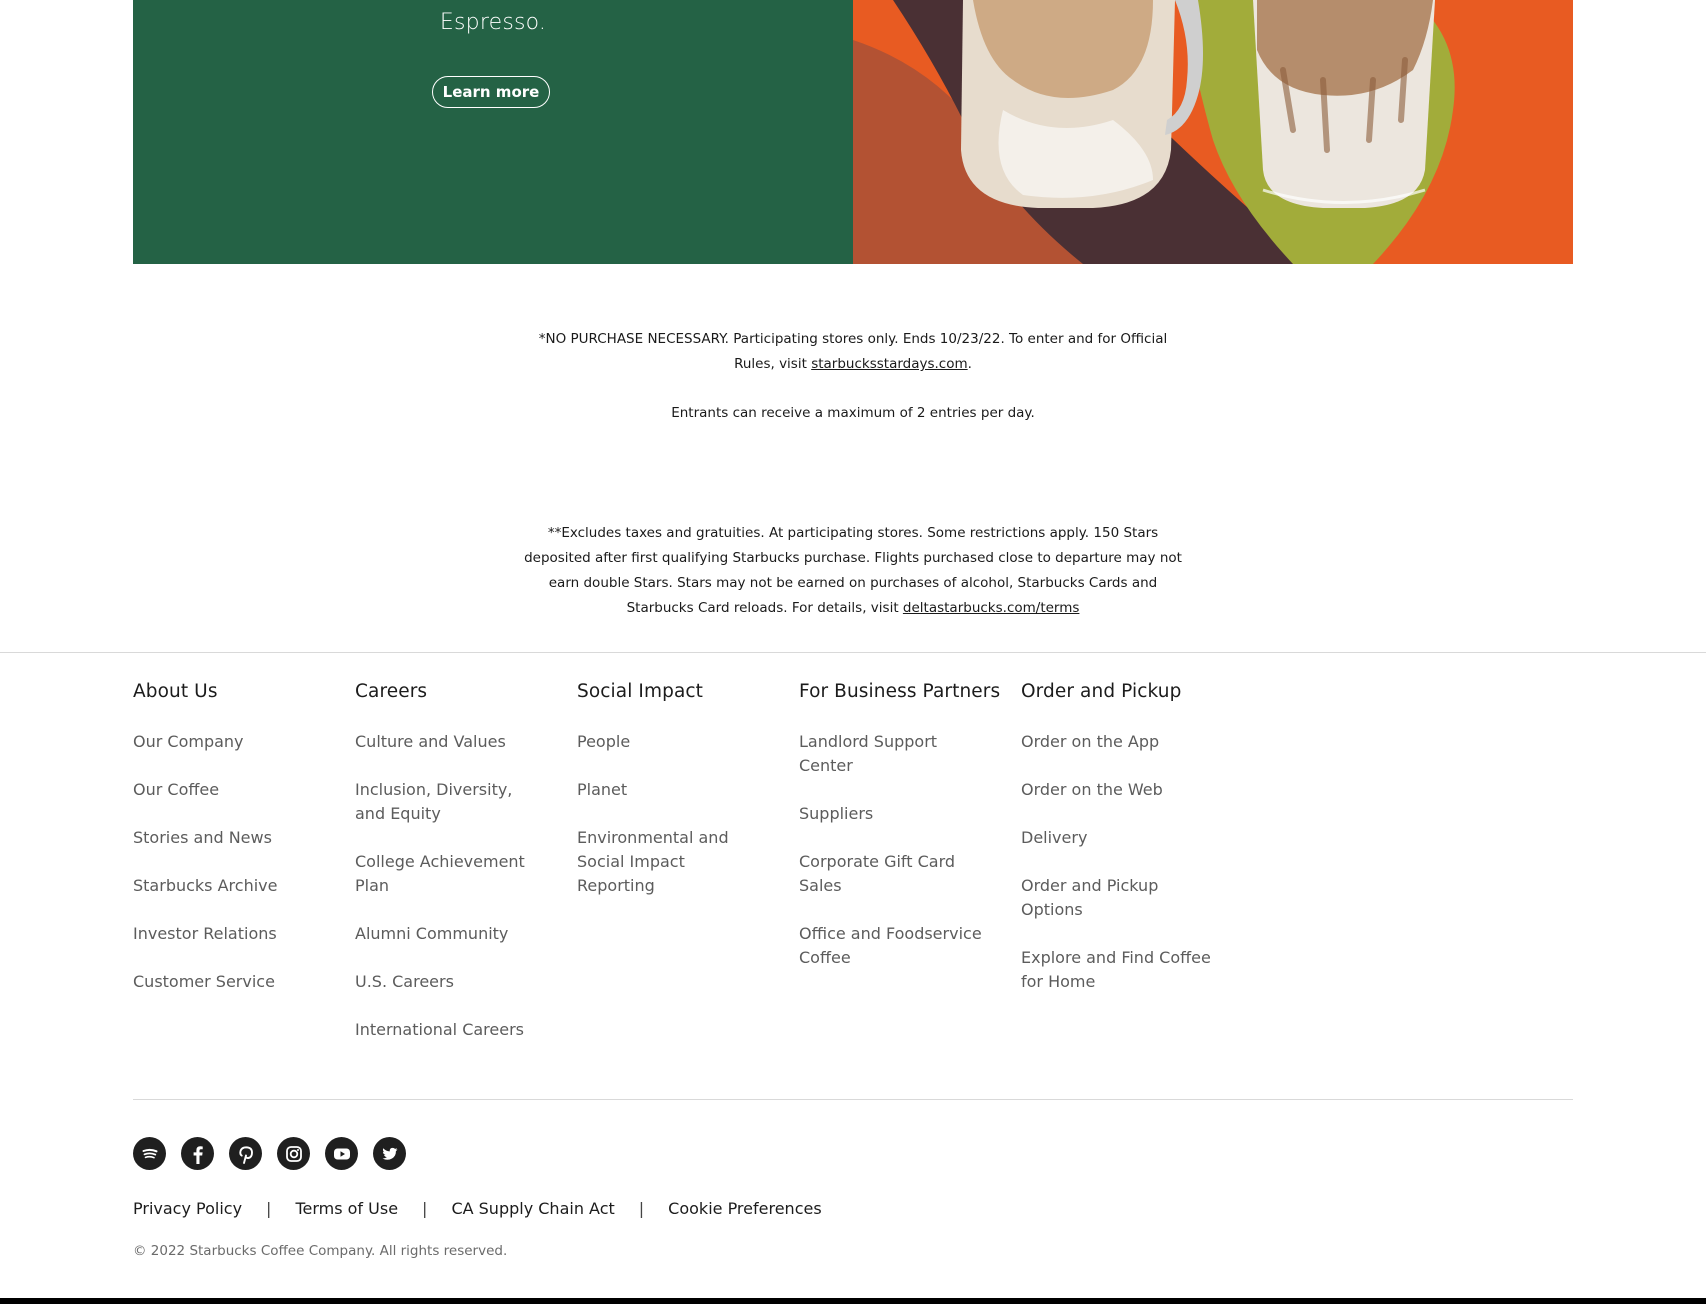  What do you see at coordinates (493, 22) in the screenshot?
I see `promo-text: Espresso.` at bounding box center [493, 22].